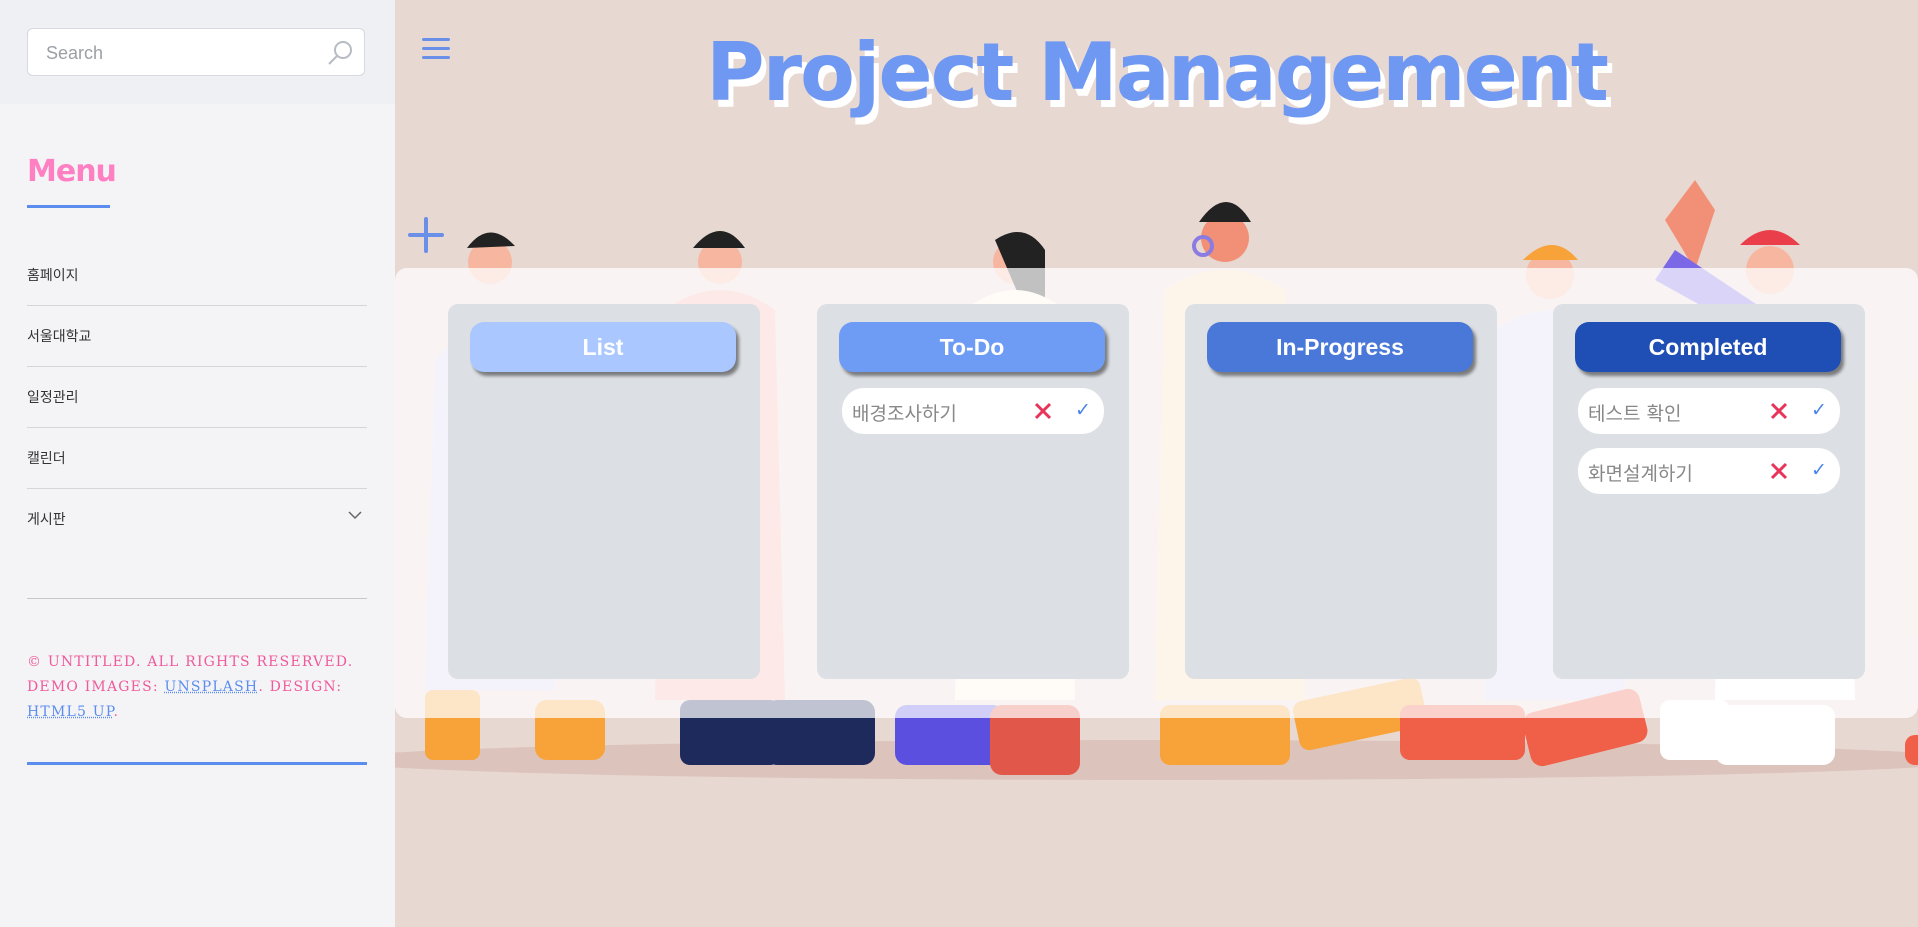 The height and width of the screenshot is (927, 1918). What do you see at coordinates (70, 712) in the screenshot?
I see `html5up-link: HTML5 UP` at bounding box center [70, 712].